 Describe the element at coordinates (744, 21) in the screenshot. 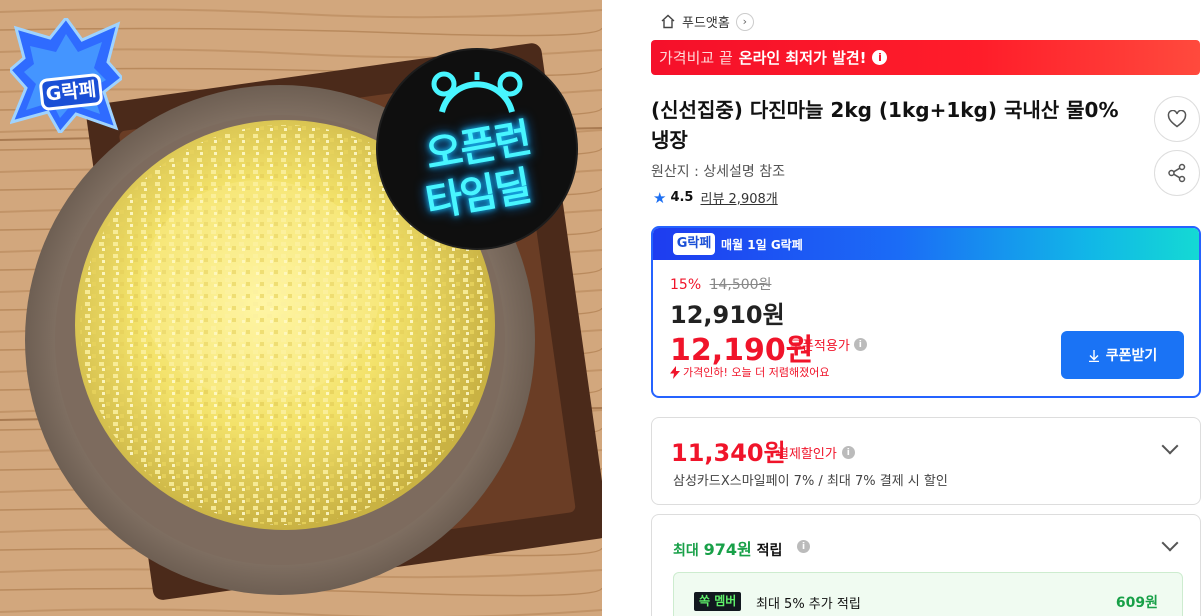

I see `chevron-right-icon: ›` at that location.